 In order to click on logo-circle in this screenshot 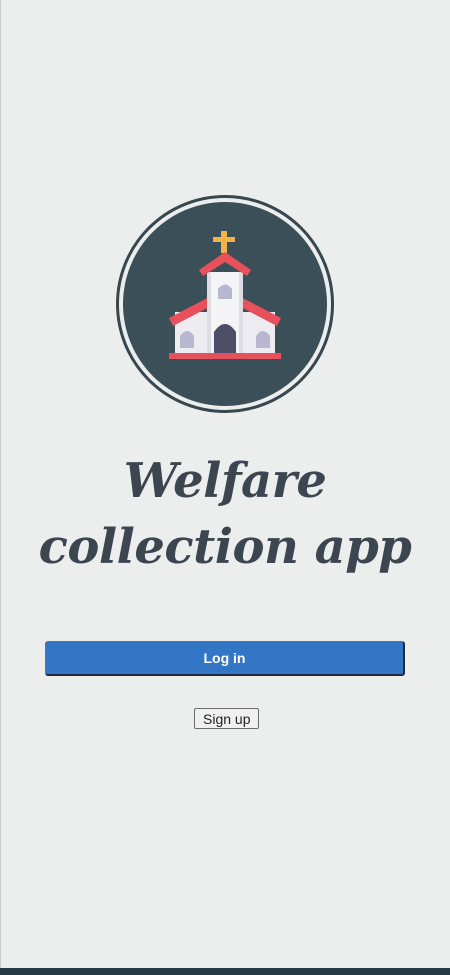, I will do `click(225, 304)`.